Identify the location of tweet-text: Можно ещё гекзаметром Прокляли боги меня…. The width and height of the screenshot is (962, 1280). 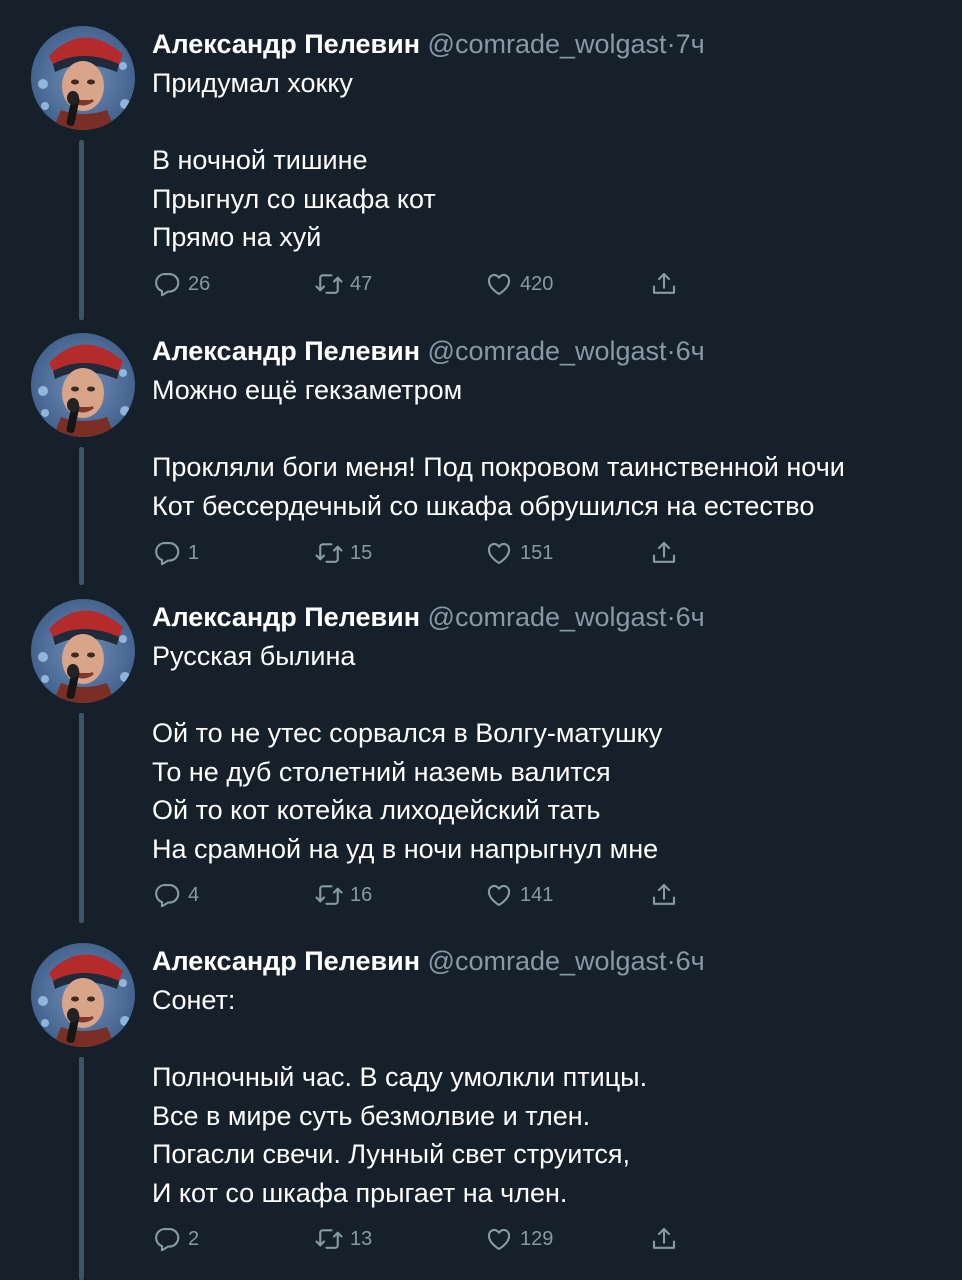
(498, 448).